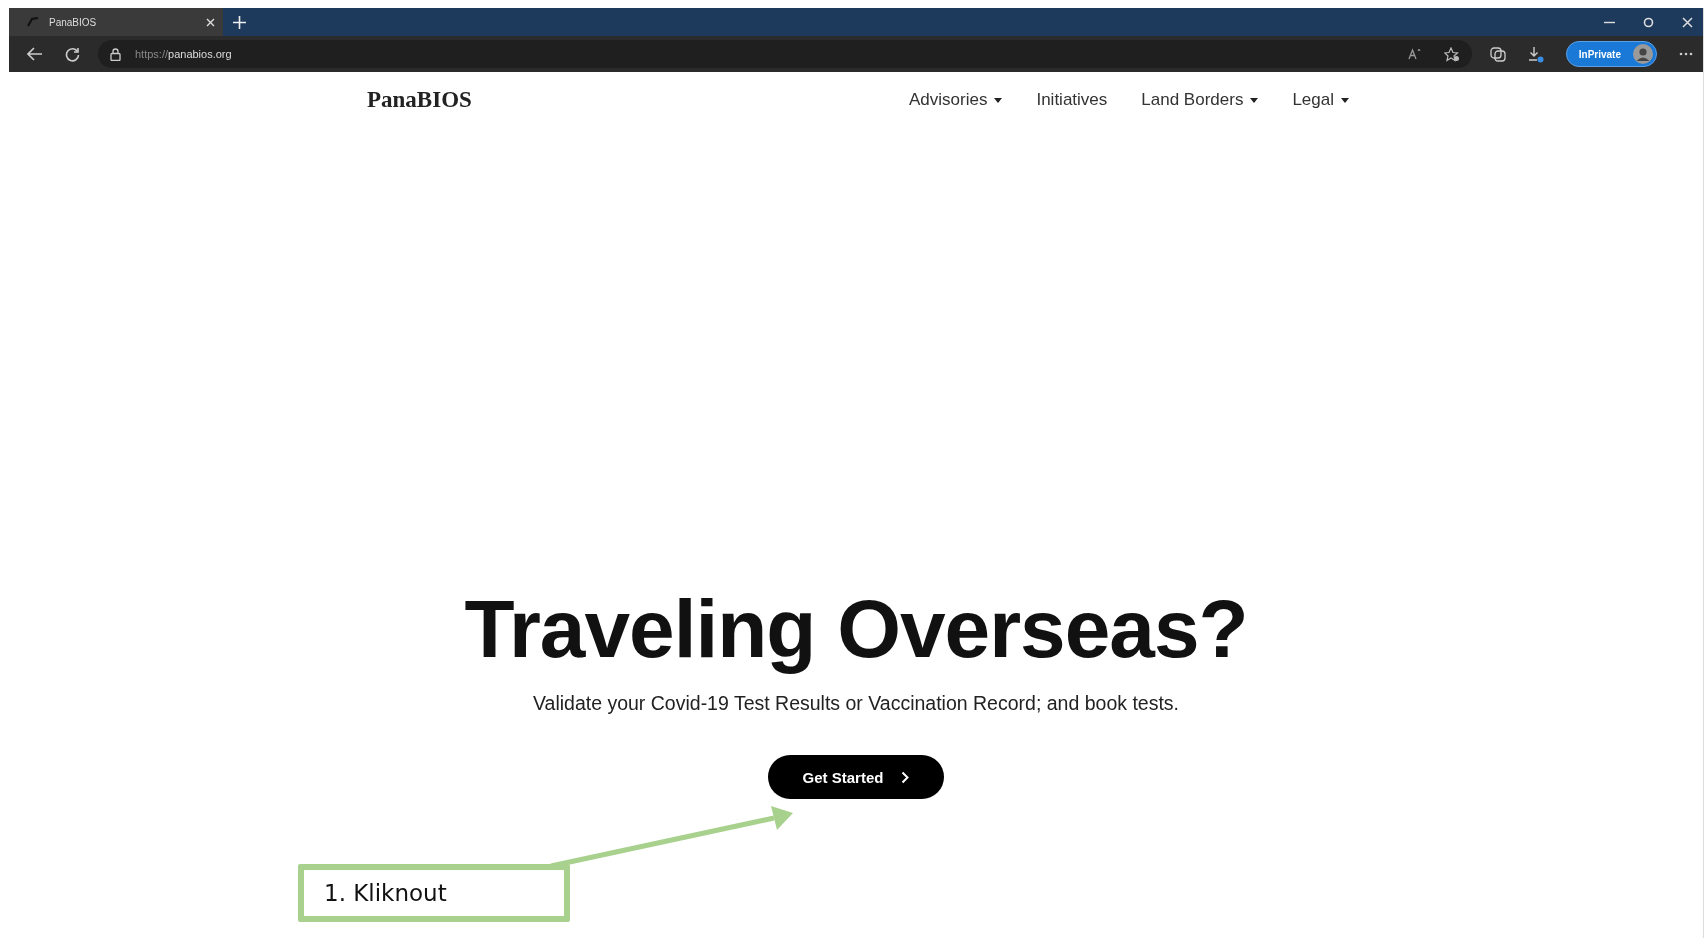 This screenshot has width=1707, height=938. Describe the element at coordinates (419, 100) in the screenshot. I see `site-logo: PanaBIOS` at that location.